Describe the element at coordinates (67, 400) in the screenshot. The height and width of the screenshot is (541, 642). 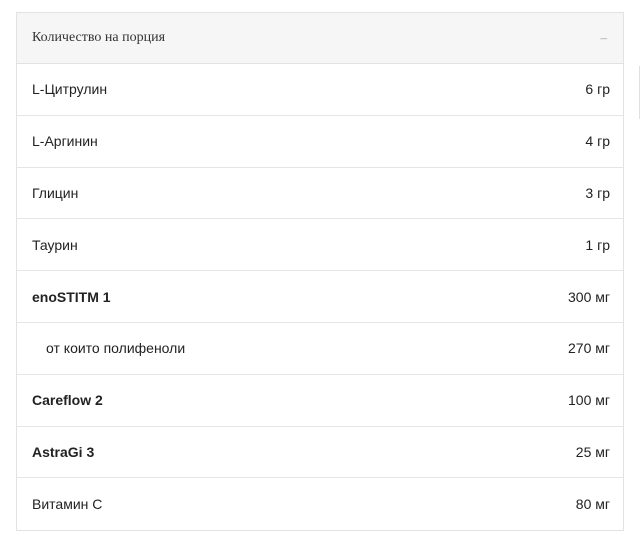
I see `ingredient-name: Careflow 2` at that location.